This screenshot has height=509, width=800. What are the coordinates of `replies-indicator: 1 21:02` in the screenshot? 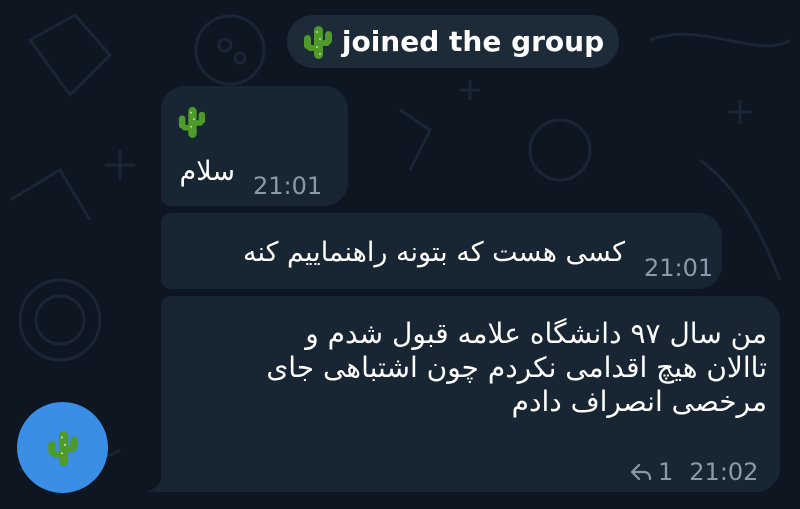 It's located at (694, 472).